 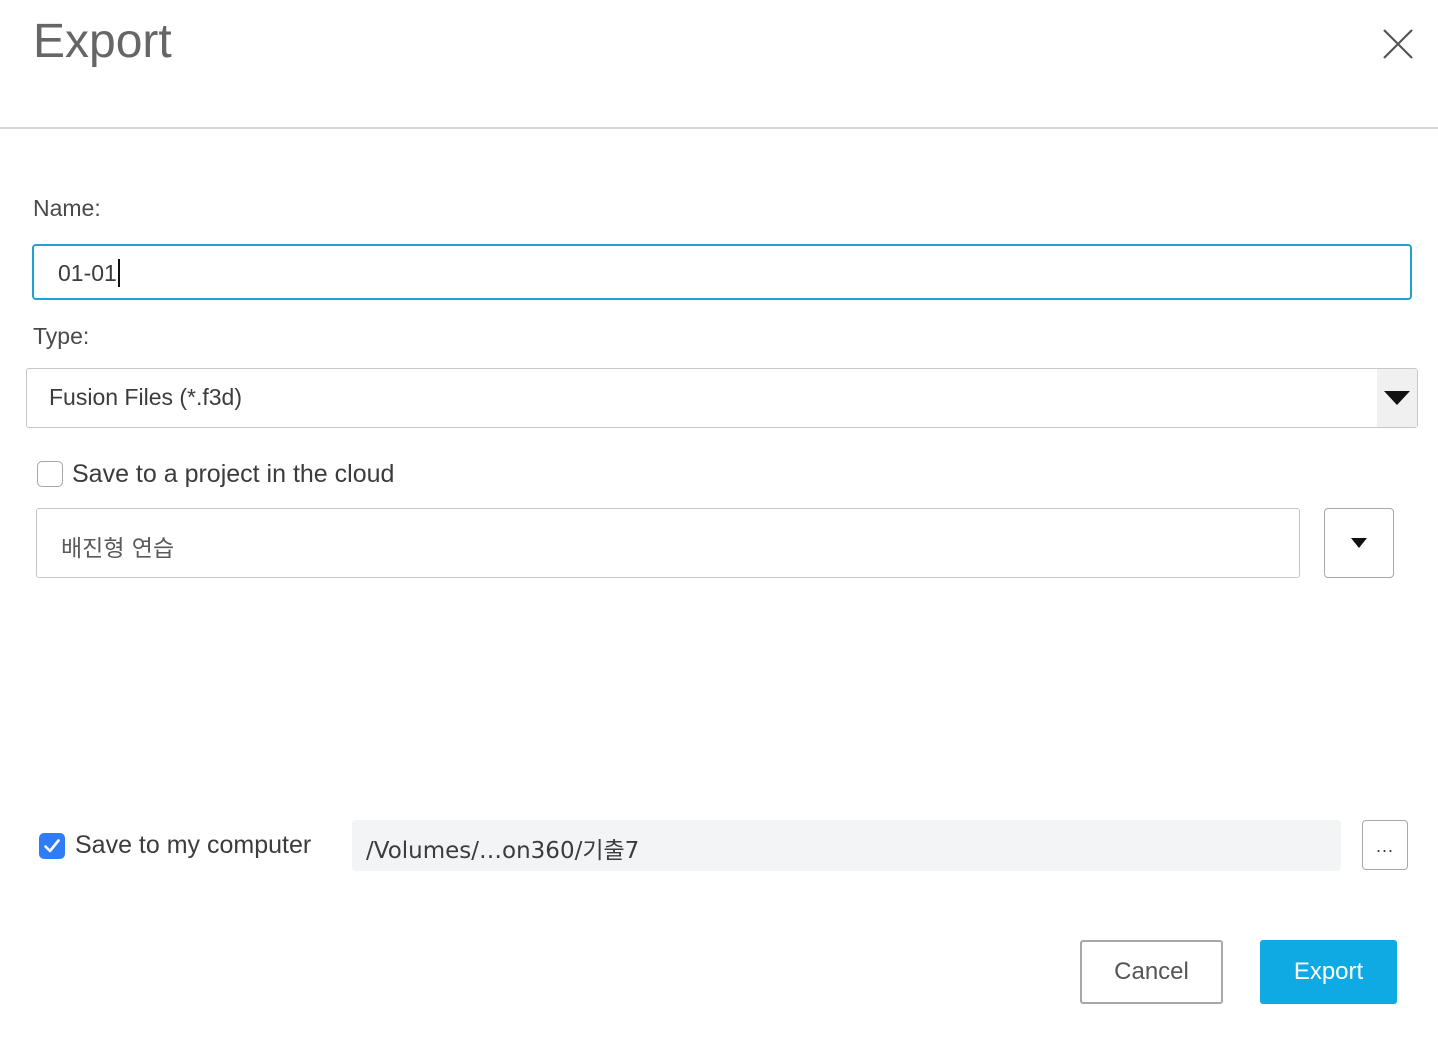 I want to click on save-path-value: /Volumes/…on360/기출7, so click(x=503, y=851).